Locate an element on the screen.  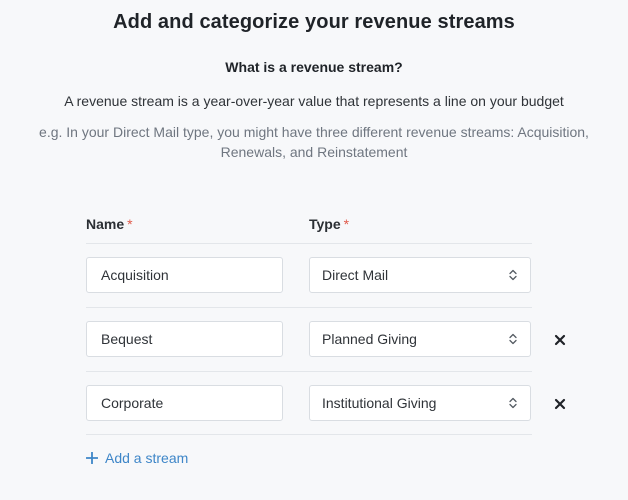
page-title: Add and categorize your revenue streams is located at coordinates (314, 22).